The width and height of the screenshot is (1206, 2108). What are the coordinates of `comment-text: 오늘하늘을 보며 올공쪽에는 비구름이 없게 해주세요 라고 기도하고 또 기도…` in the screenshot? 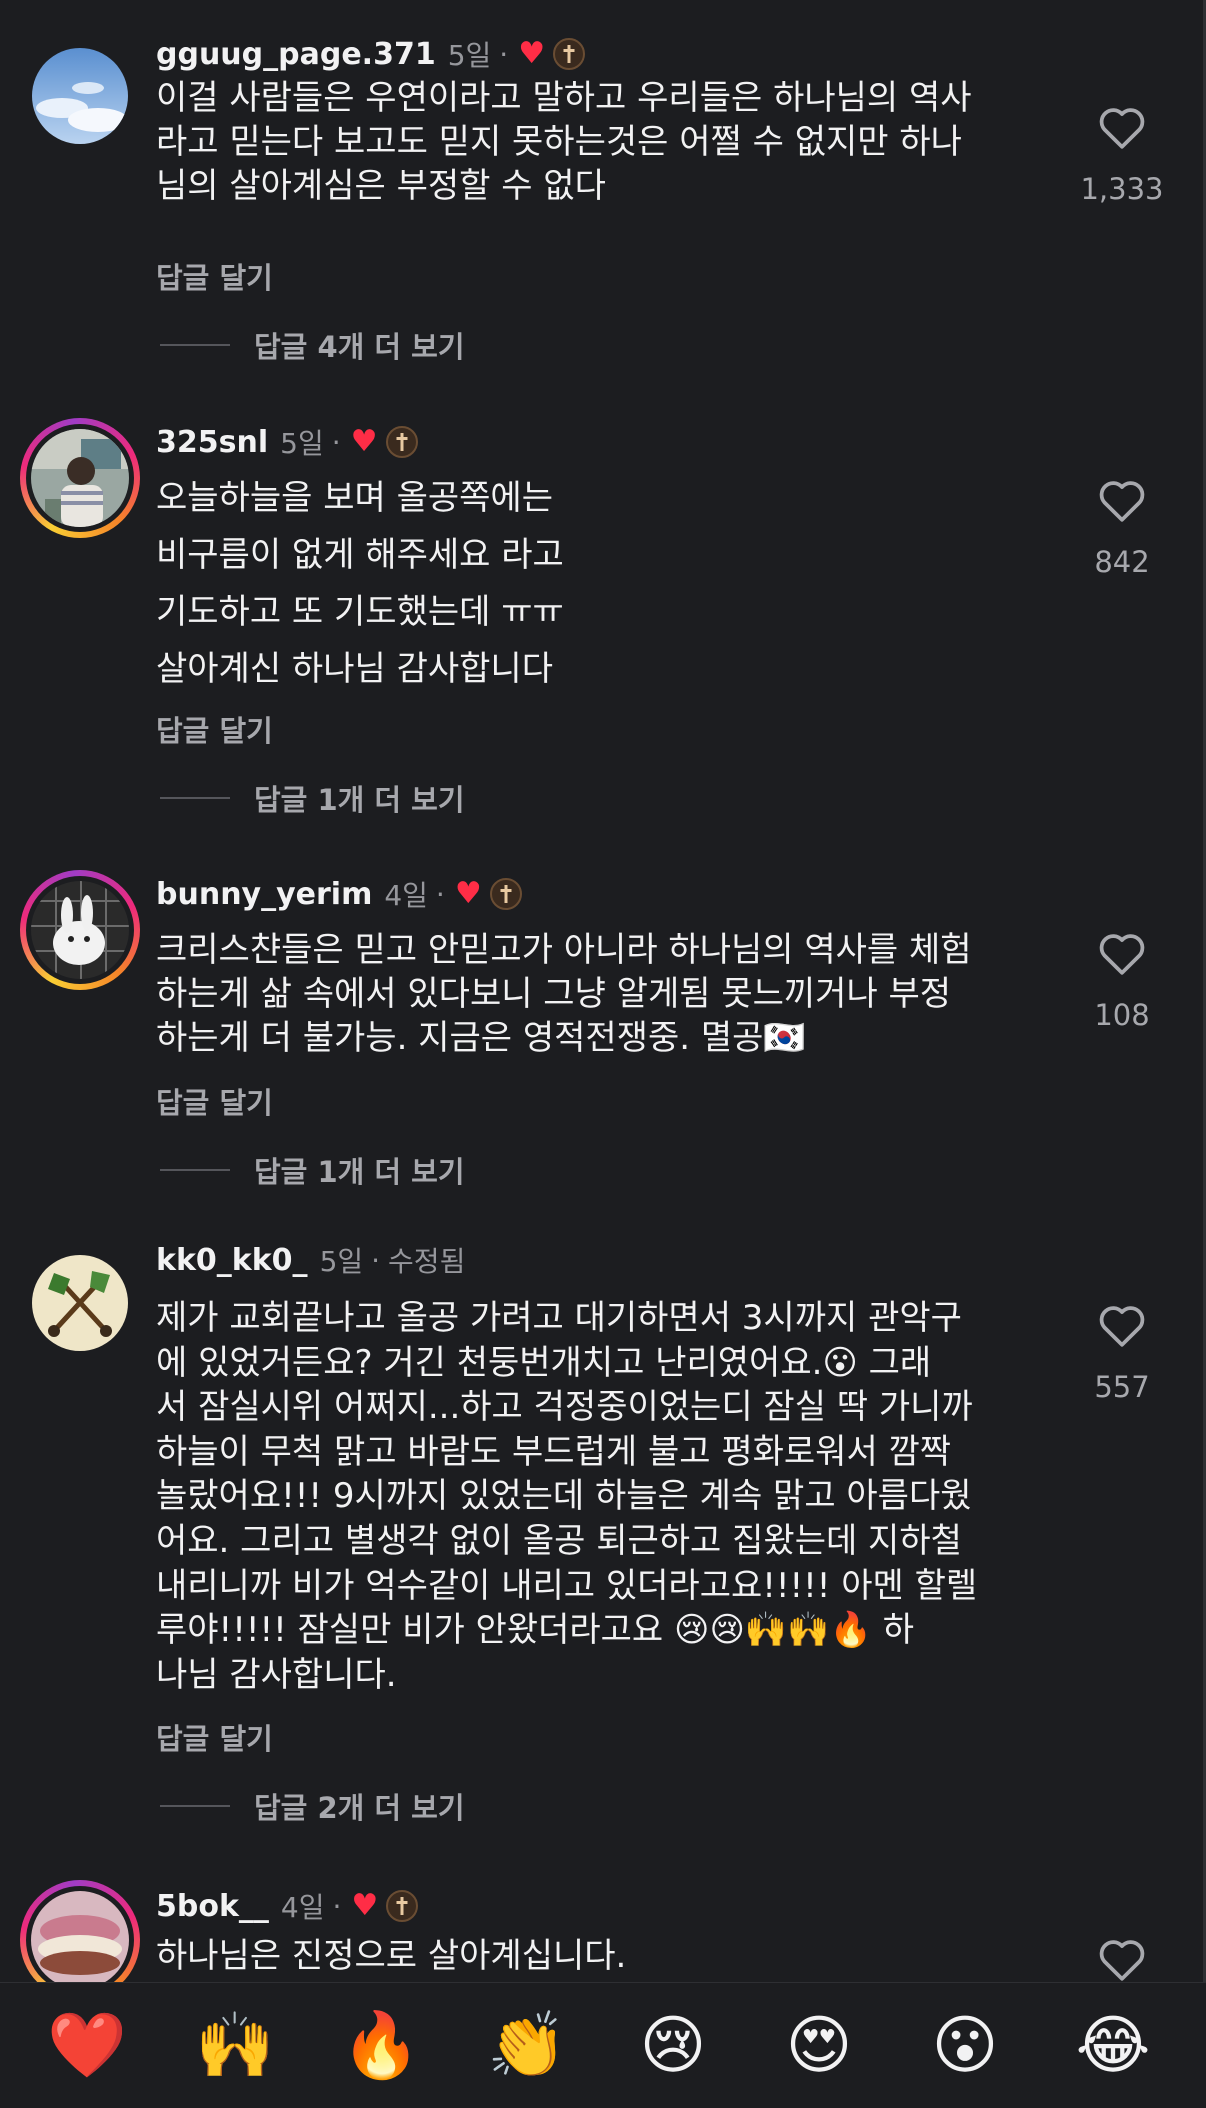 It's located at (360, 583).